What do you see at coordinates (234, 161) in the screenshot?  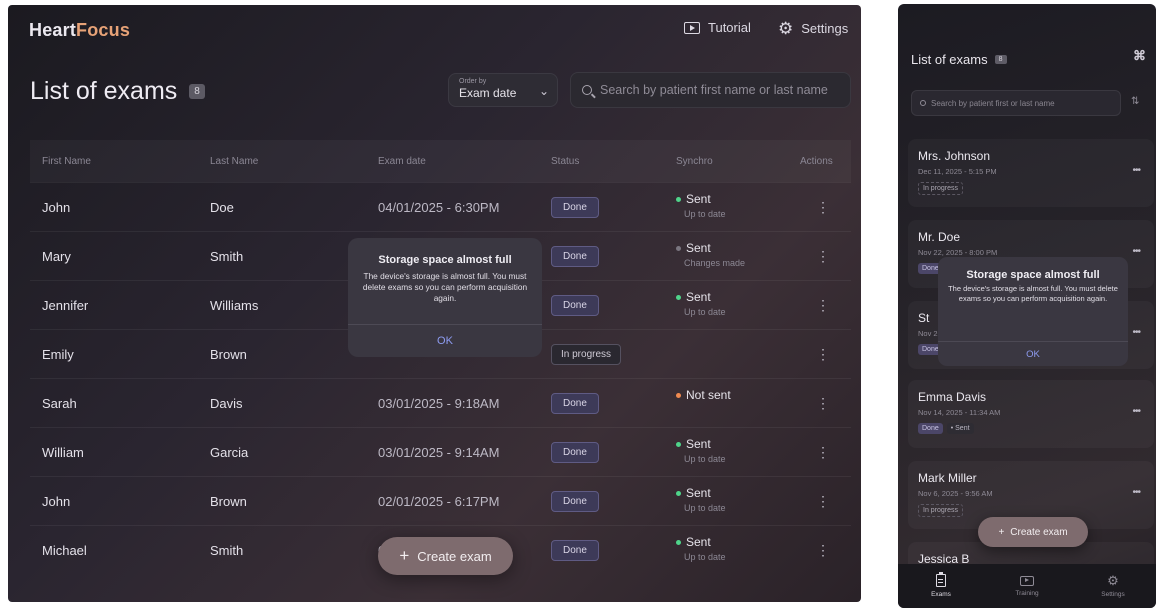 I see `col-last-name: Last Name` at bounding box center [234, 161].